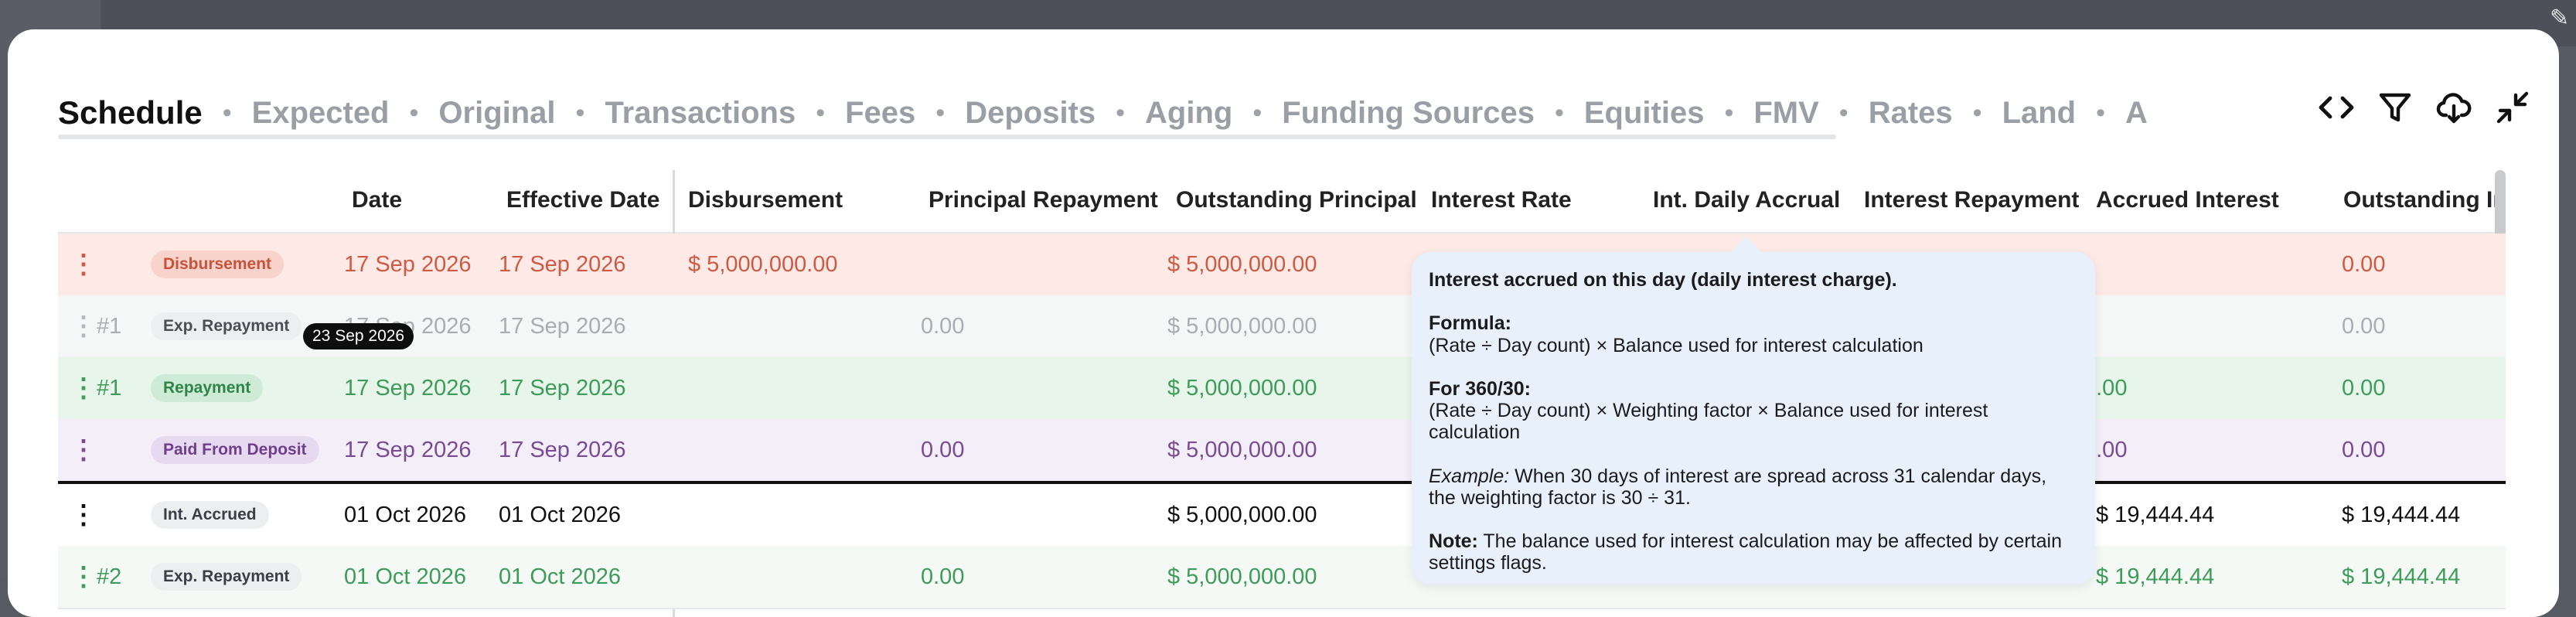 The width and height of the screenshot is (2576, 617). I want to click on toolbar, so click(2424, 107).